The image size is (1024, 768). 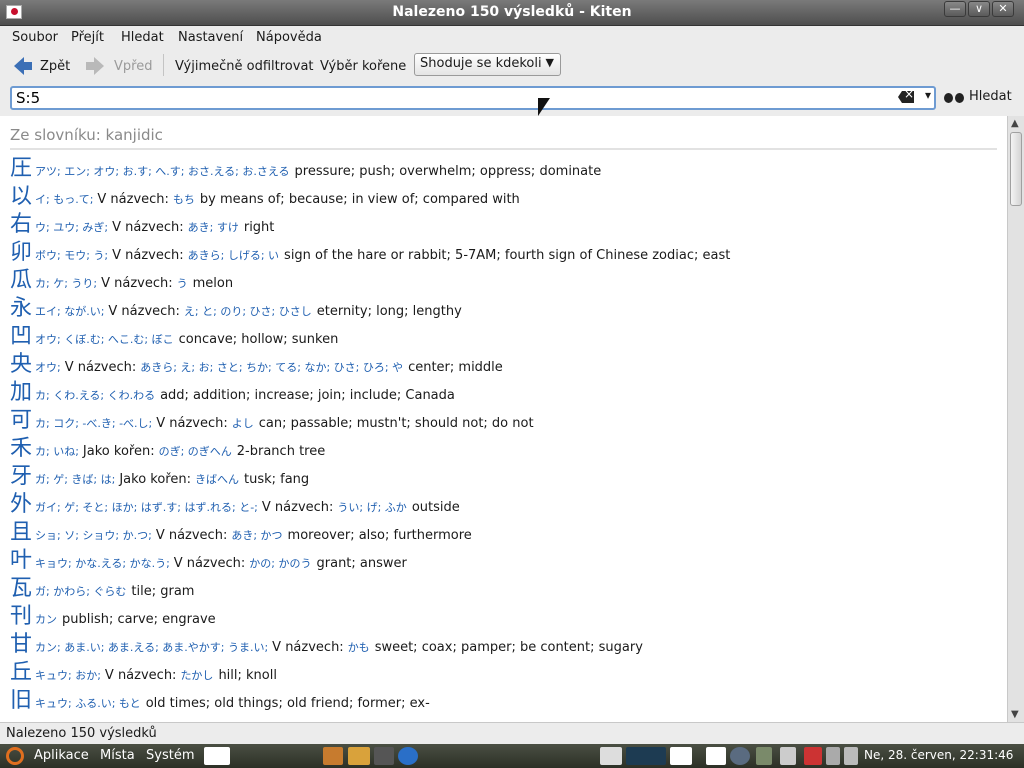 I want to click on clear-icon, so click(x=906, y=97).